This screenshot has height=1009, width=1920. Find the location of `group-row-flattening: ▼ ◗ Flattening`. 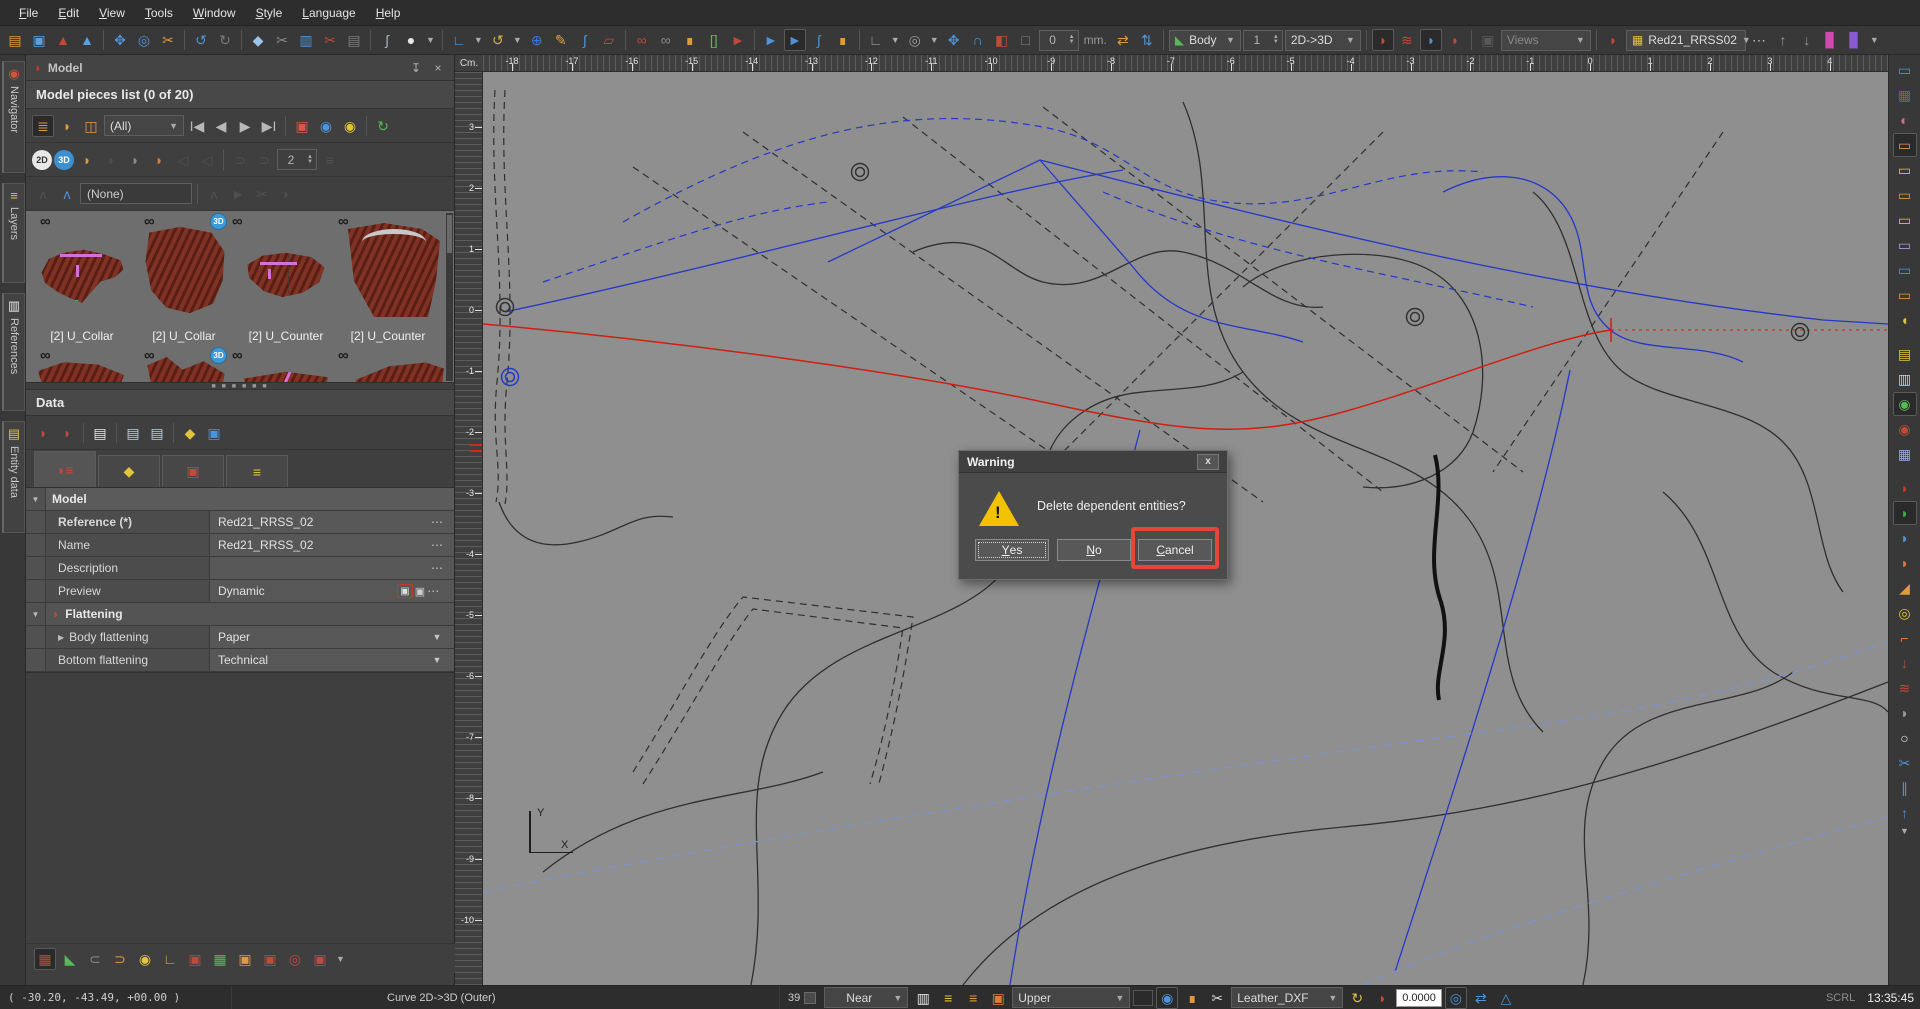

group-row-flattening: ▼ ◗ Flattening is located at coordinates (240, 614).